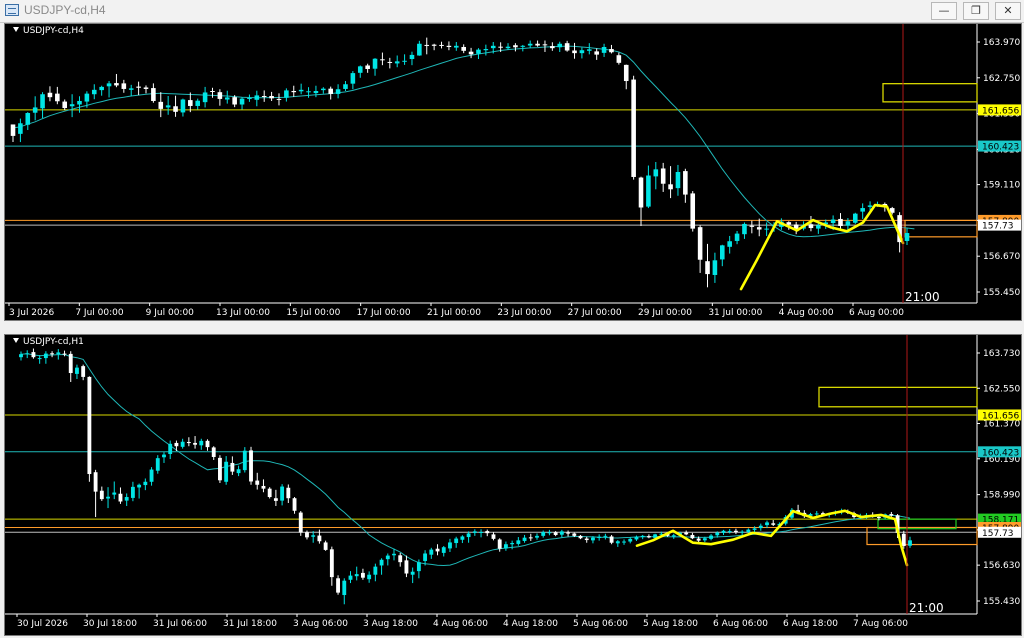 The width and height of the screenshot is (1024, 638). Describe the element at coordinates (998, 227) in the screenshot. I see `price-tag-label: 157.73` at that location.